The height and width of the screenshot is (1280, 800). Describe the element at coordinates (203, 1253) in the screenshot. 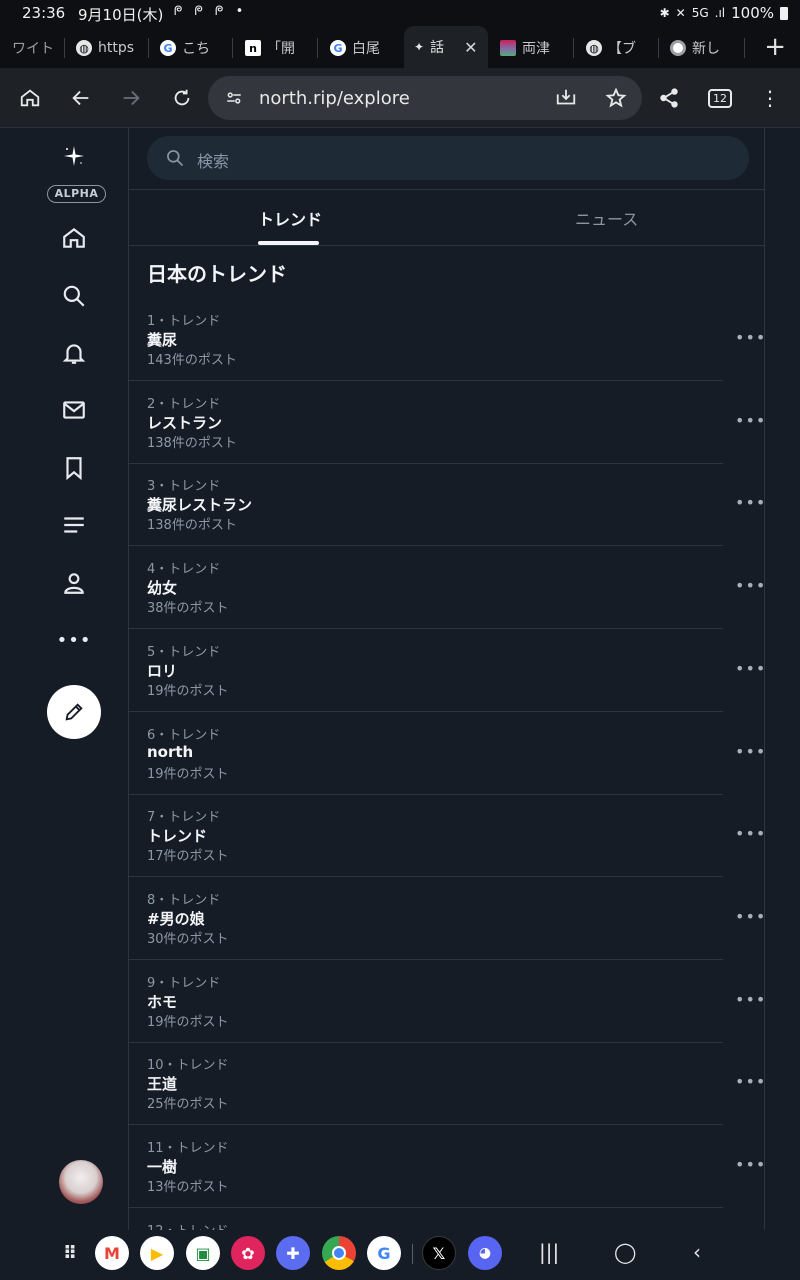

I see `classroom-icon: ▣` at that location.